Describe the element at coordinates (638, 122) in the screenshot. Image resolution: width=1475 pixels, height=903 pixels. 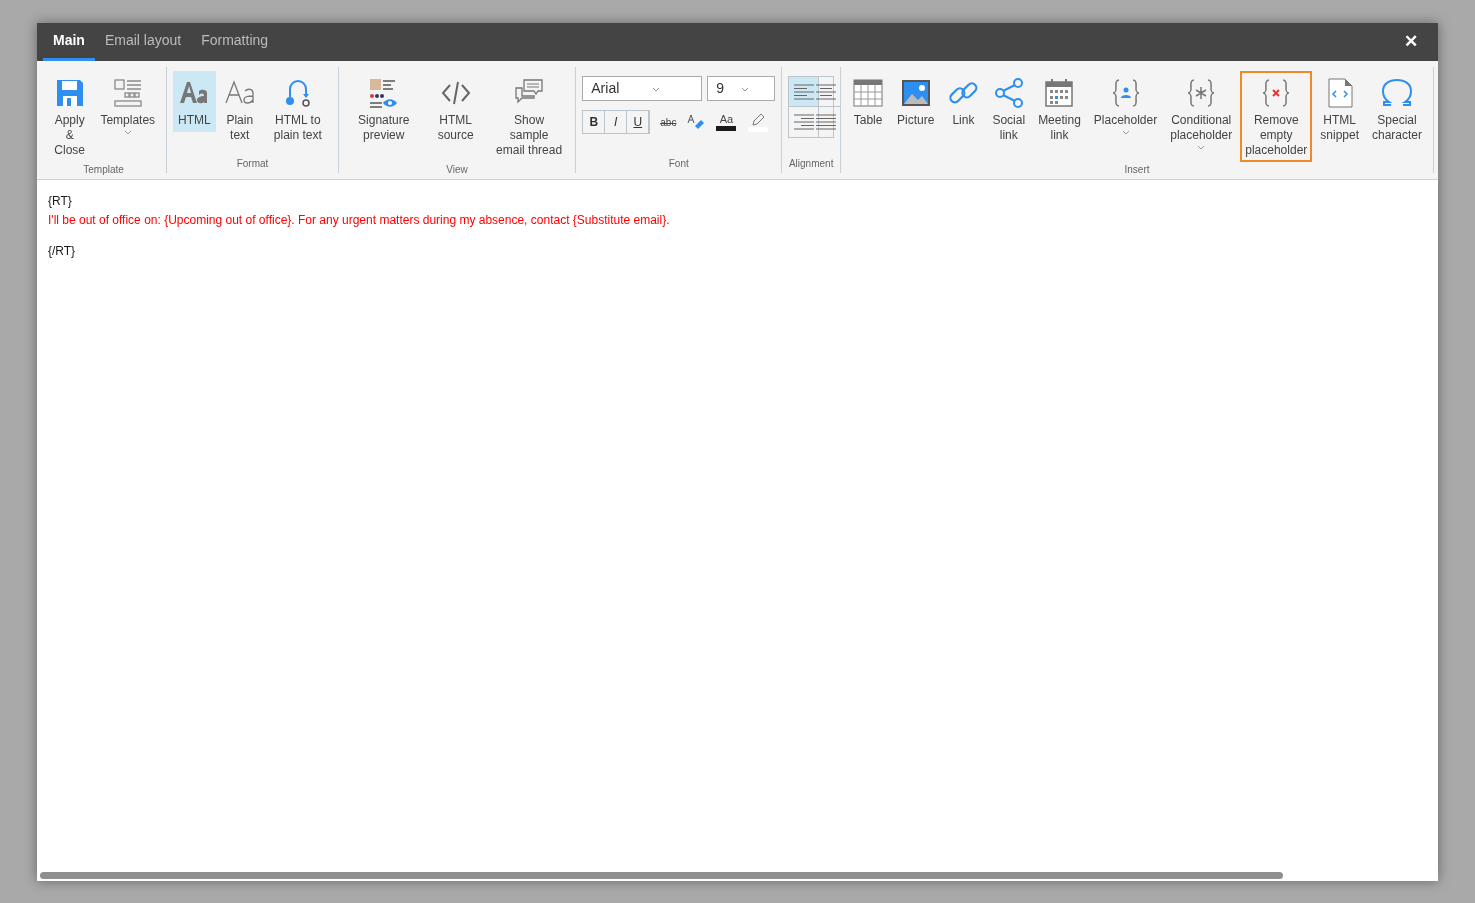
I see `style-toggle: U` at that location.